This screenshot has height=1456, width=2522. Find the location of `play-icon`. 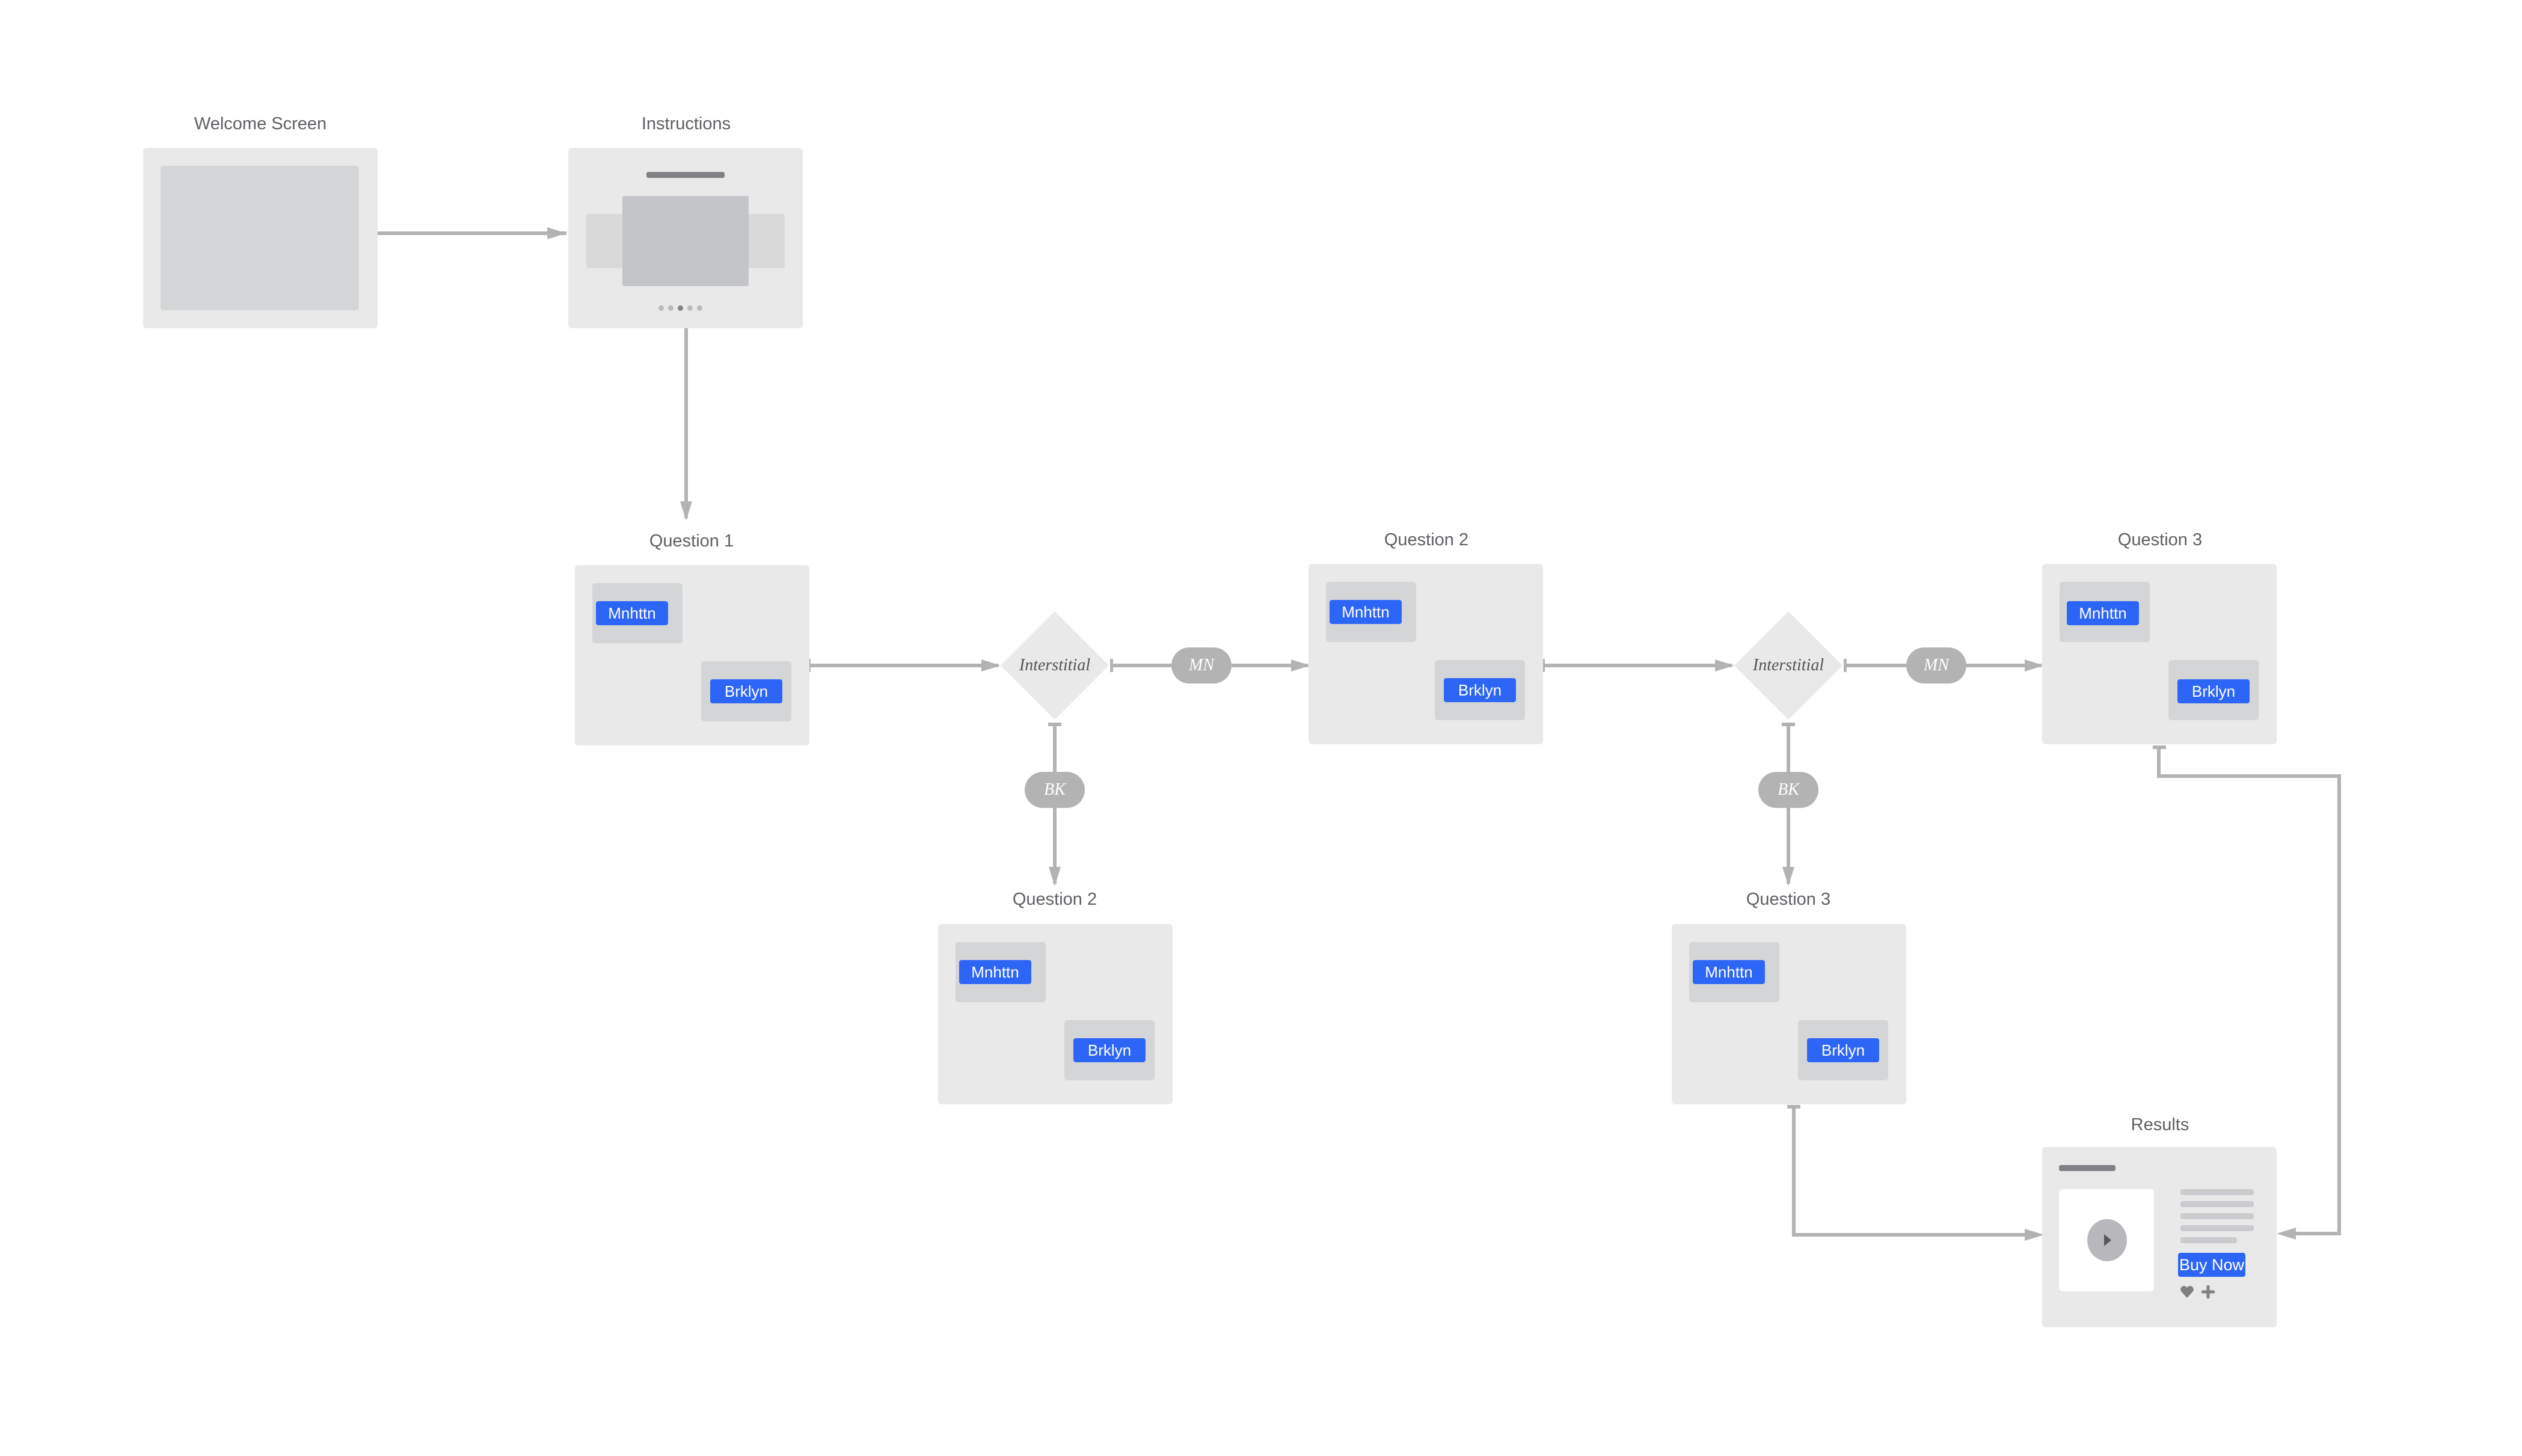

play-icon is located at coordinates (2108, 1240).